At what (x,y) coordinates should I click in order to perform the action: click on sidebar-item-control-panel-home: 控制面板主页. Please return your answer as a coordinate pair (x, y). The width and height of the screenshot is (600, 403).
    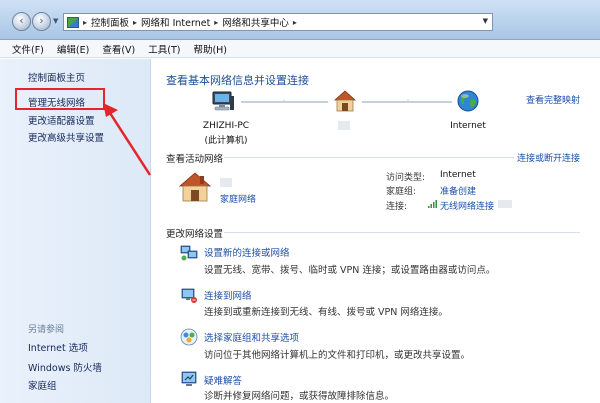
    Looking at the image, I should click on (56, 77).